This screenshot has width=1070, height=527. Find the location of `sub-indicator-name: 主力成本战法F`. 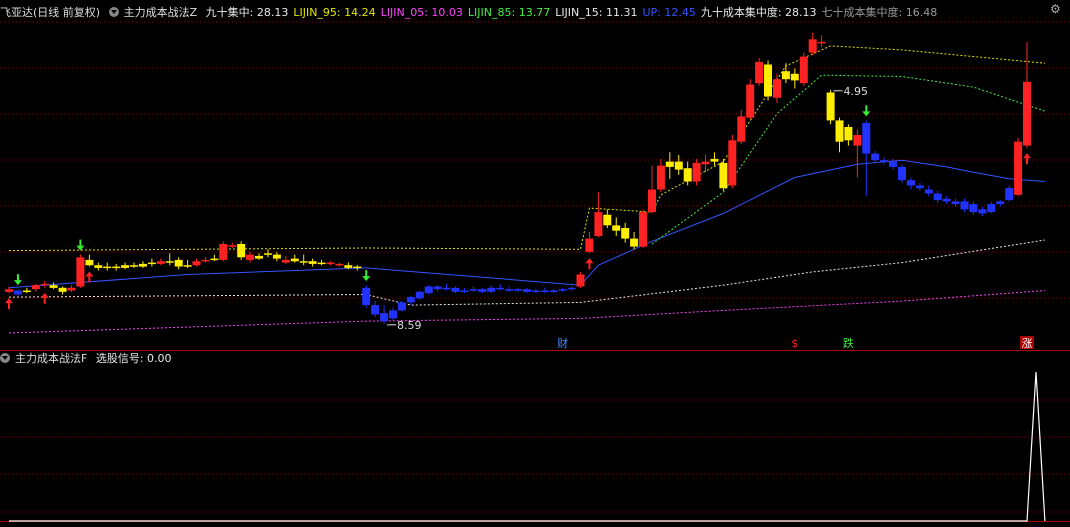

sub-indicator-name: 主力成本战法F is located at coordinates (51, 358).